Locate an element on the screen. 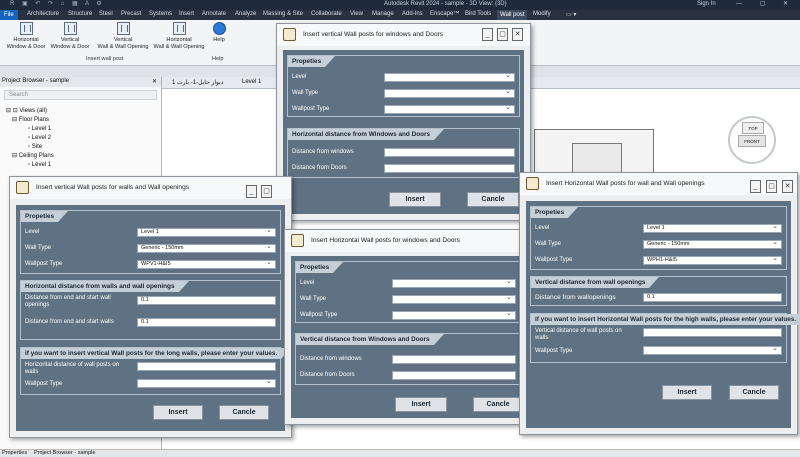 The image size is (800, 457). tree-item-level-1: ▫ Level 1 is located at coordinates (39, 129).